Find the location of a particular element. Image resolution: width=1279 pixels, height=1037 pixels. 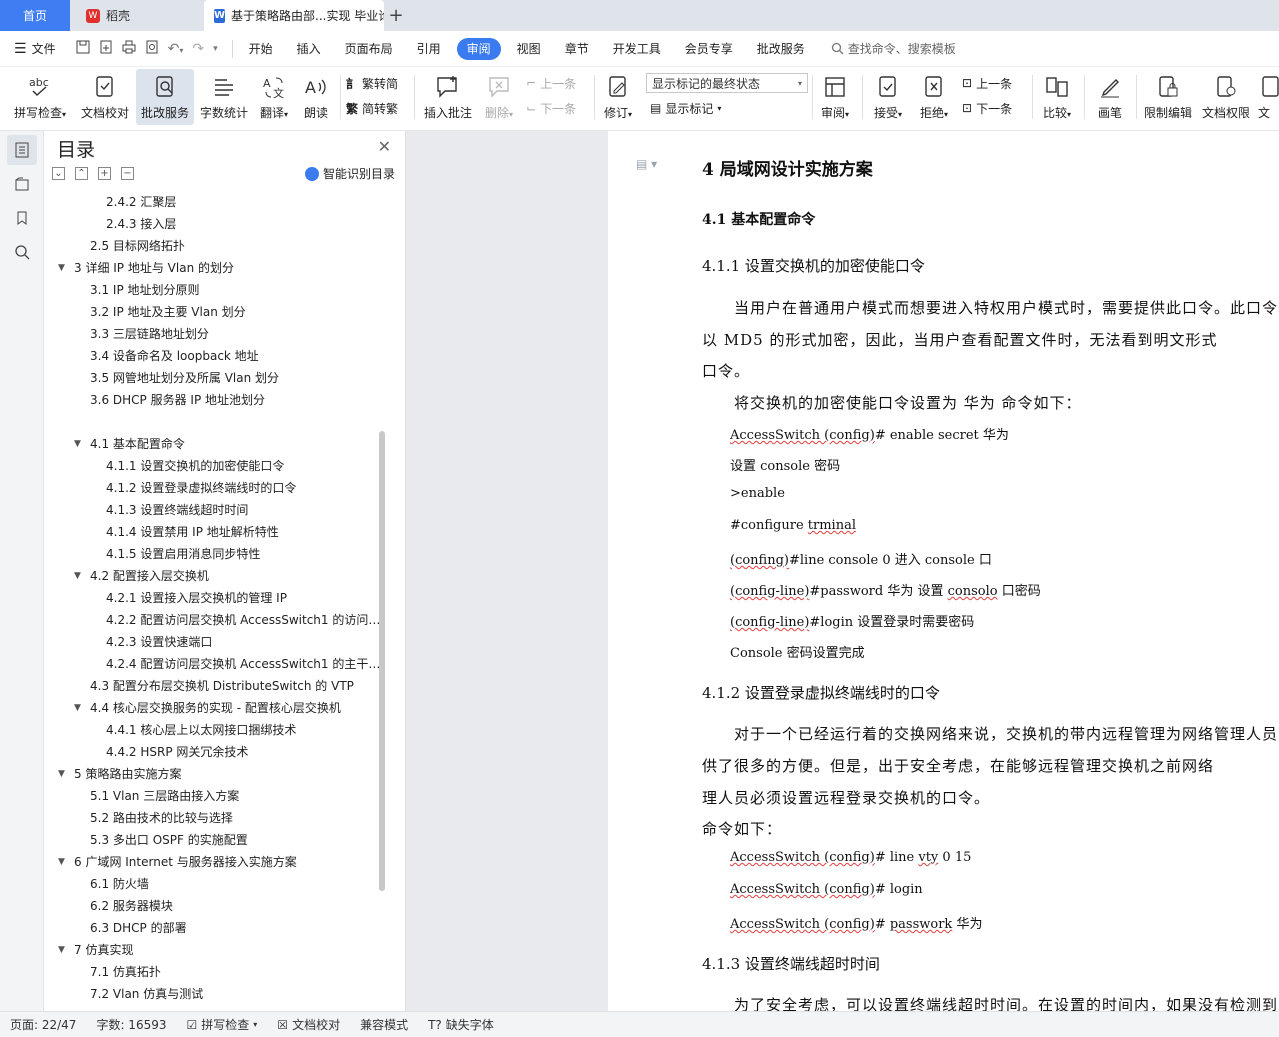

accept-button: 接受▾ is located at coordinates (888, 97).